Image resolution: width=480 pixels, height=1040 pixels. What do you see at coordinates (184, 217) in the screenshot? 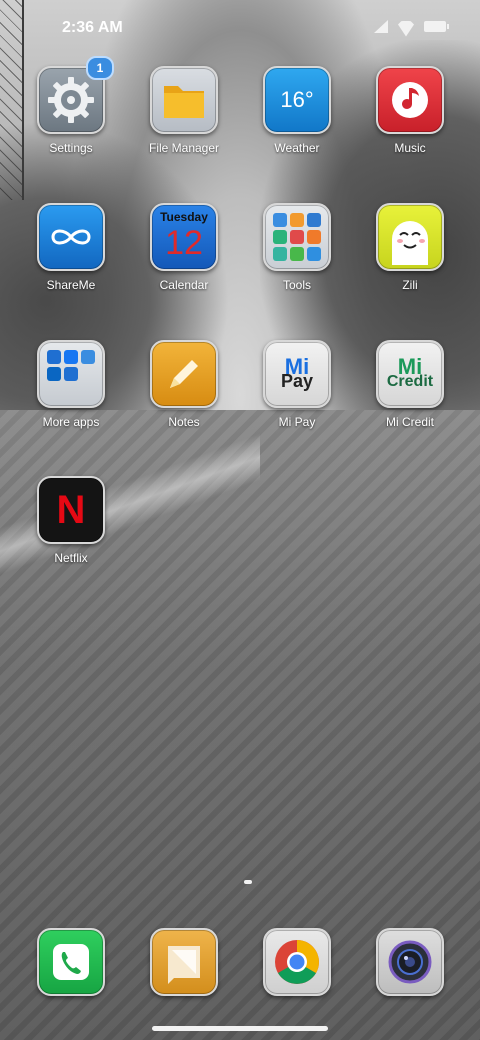
I see `calendar-day: Tuesday` at bounding box center [184, 217].